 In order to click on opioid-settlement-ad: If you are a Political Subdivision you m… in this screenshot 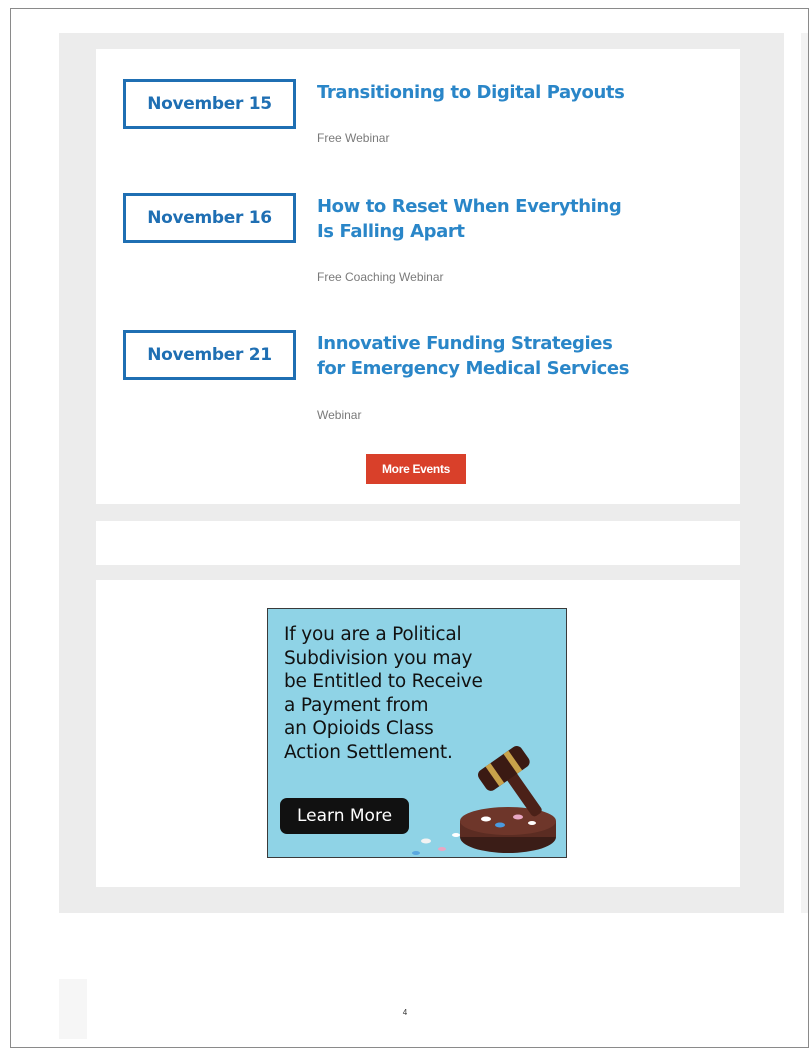, I will do `click(417, 733)`.